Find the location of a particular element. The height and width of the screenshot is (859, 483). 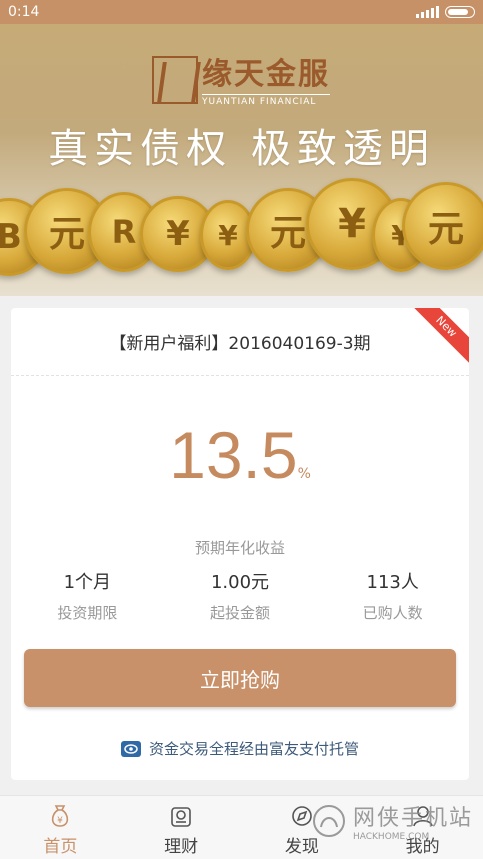

product-title: 【新用户福利】2016040169-3期 is located at coordinates (240, 342).